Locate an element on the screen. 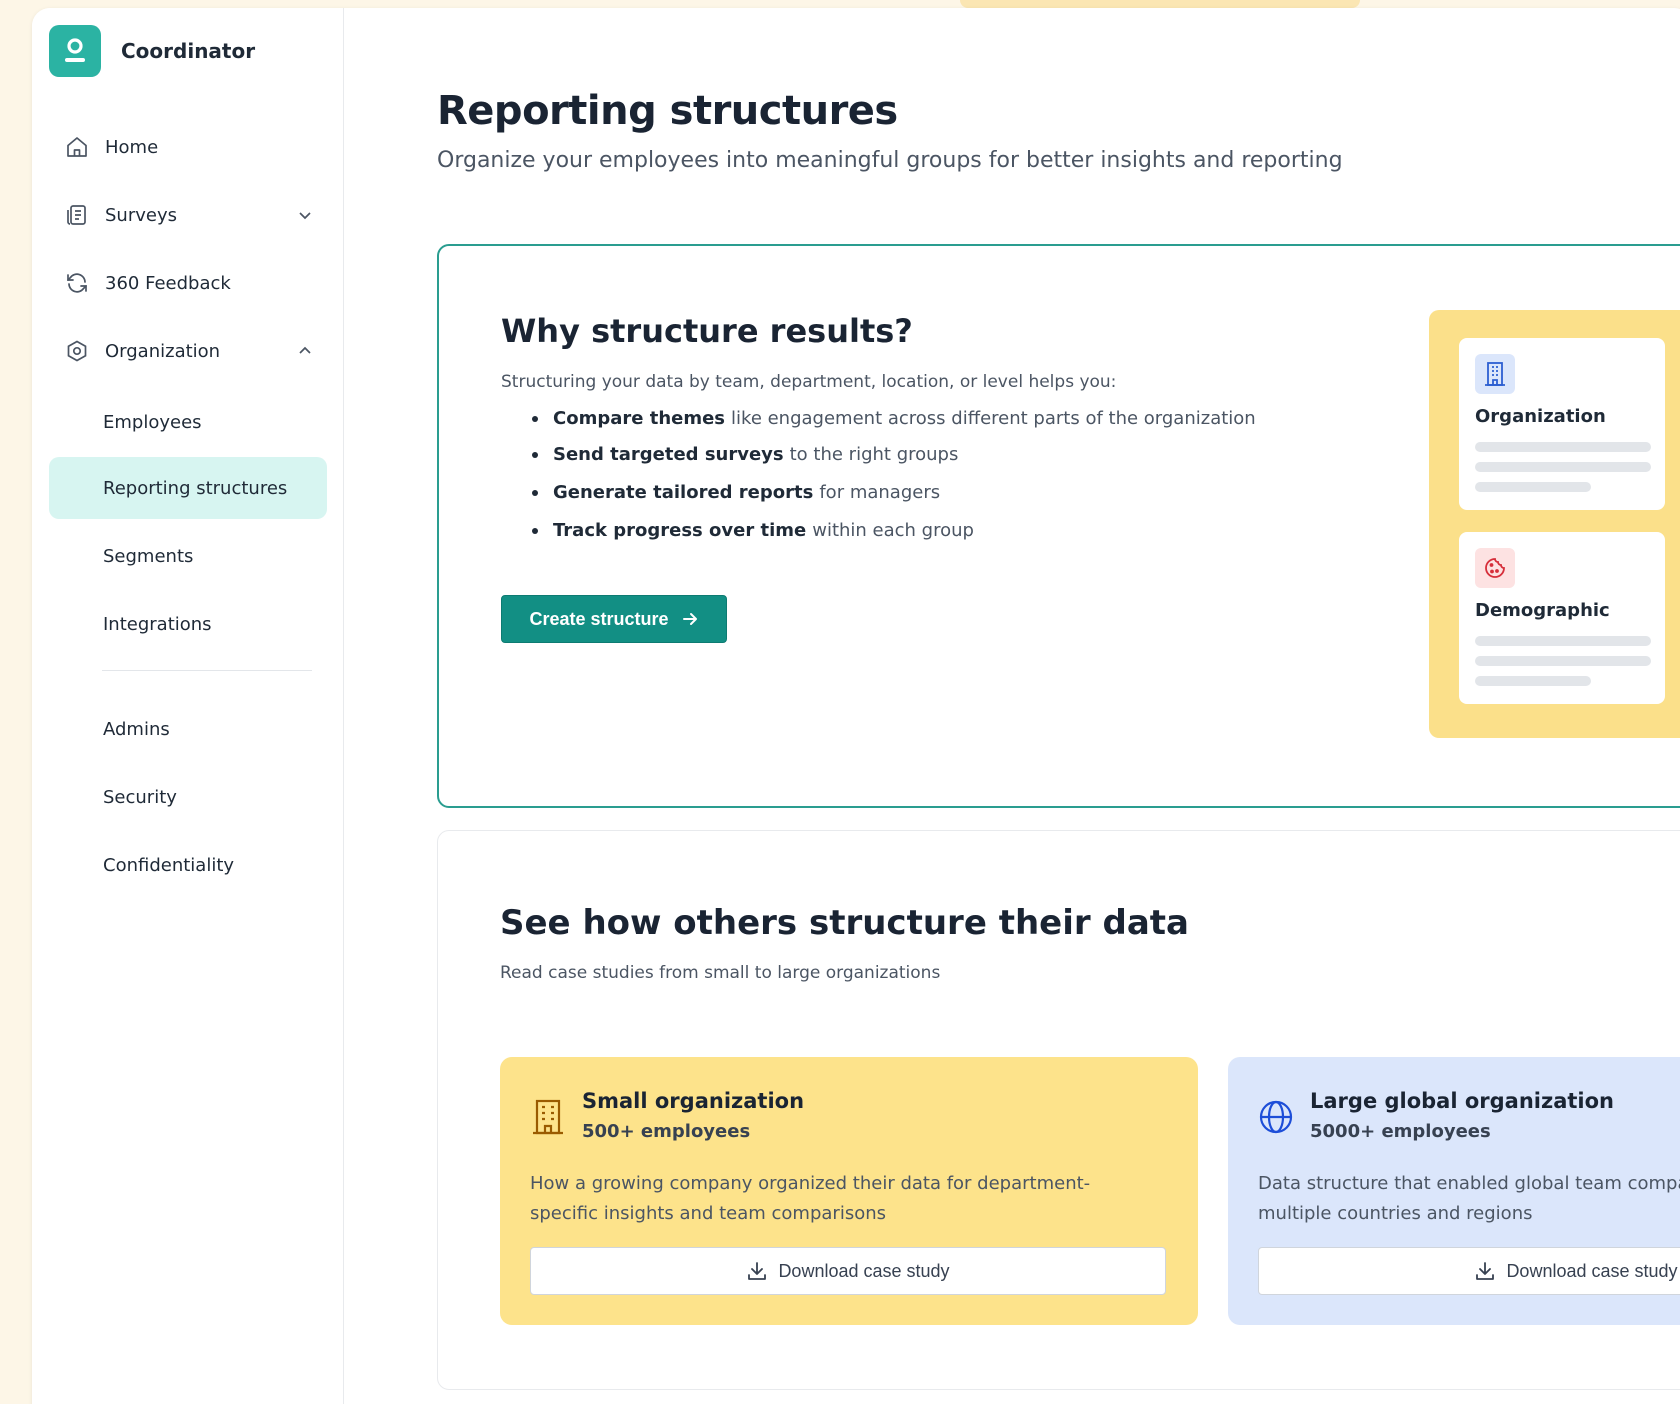 Image resolution: width=1680 pixels, height=1404 pixels. illustration-card-label: Organization is located at coordinates (1540, 416).